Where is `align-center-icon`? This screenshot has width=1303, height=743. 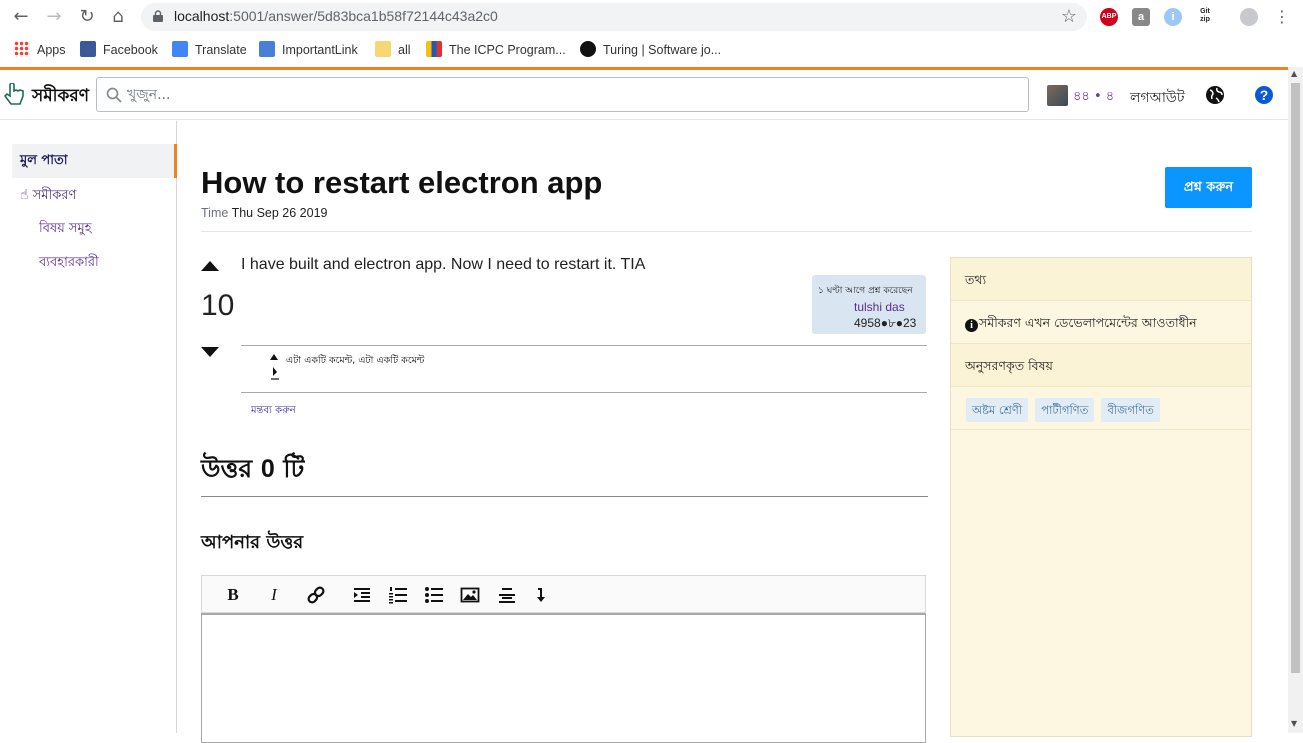 align-center-icon is located at coordinates (507, 595).